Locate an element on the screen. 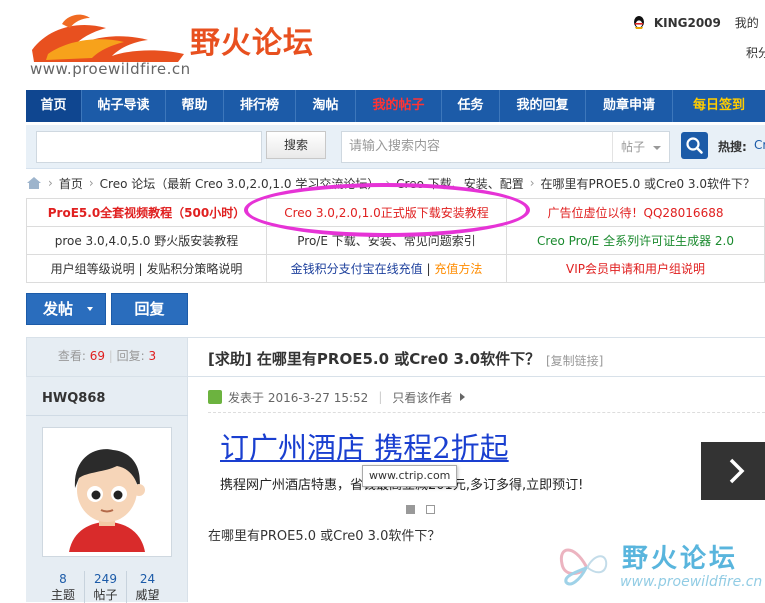 This screenshot has height=603, width=765. views-count: 69 is located at coordinates (97, 356).